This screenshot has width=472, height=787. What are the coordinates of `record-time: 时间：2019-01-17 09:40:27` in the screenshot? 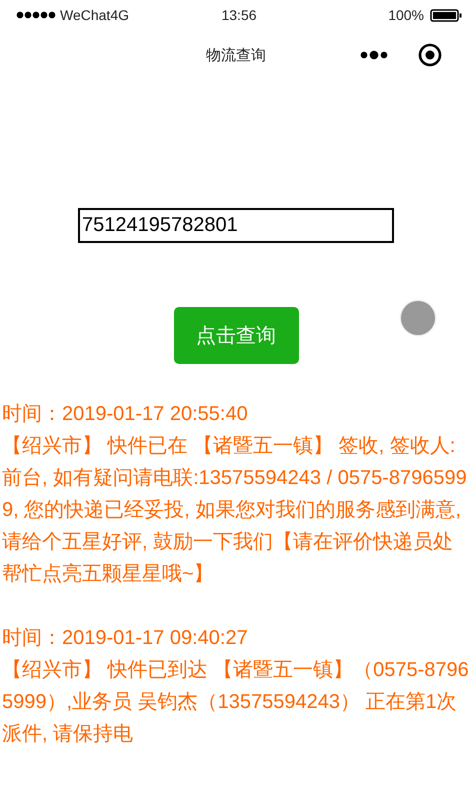 It's located at (125, 638).